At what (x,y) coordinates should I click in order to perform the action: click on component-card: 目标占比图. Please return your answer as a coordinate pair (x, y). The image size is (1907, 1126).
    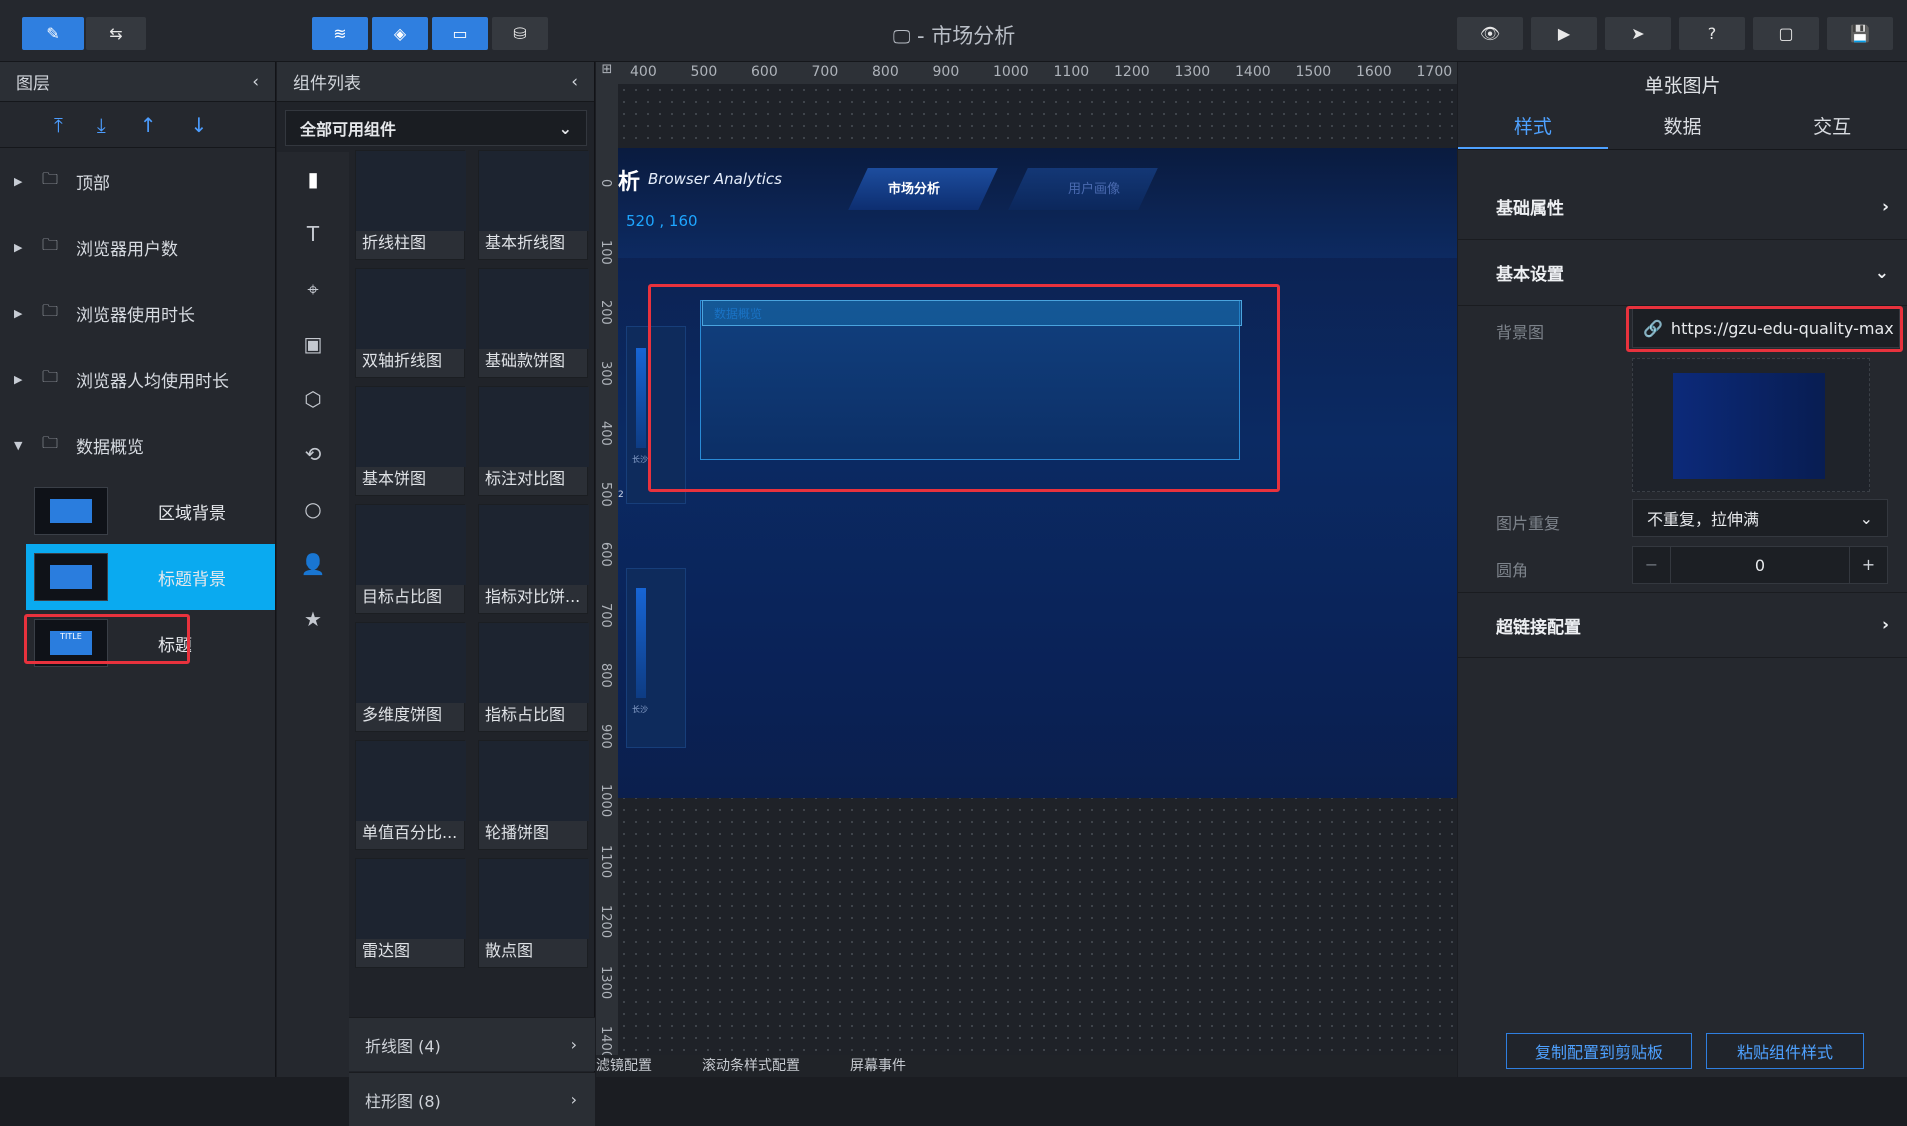
    Looking at the image, I should click on (410, 559).